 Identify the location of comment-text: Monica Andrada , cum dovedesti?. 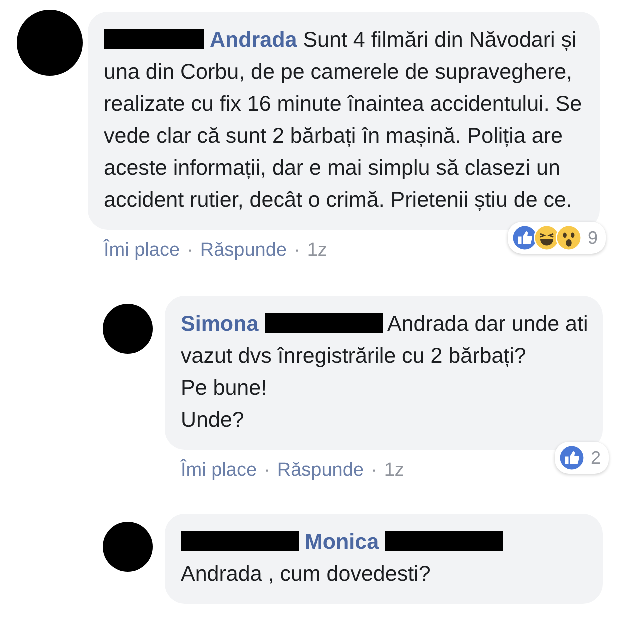
(385, 558).